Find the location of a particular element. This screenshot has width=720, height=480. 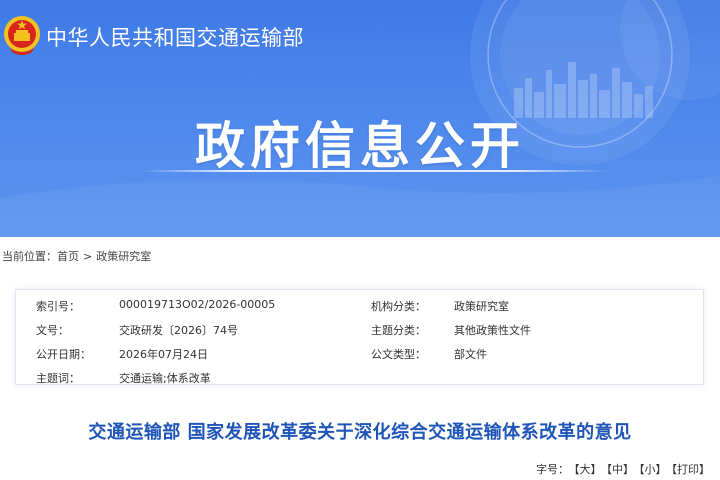

font-size-label: 字号： is located at coordinates (552, 469).